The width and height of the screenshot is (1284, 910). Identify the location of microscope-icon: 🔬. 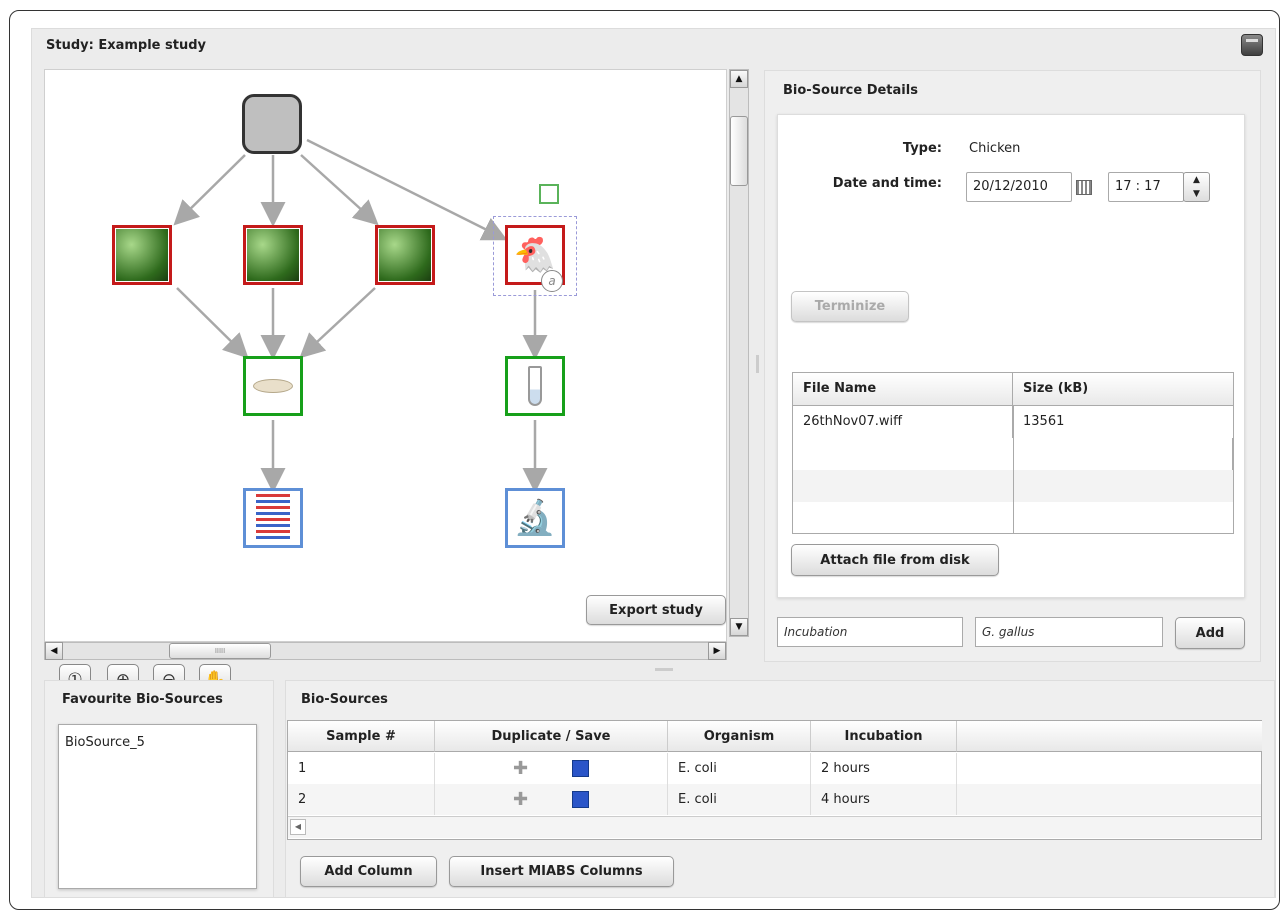
(535, 518).